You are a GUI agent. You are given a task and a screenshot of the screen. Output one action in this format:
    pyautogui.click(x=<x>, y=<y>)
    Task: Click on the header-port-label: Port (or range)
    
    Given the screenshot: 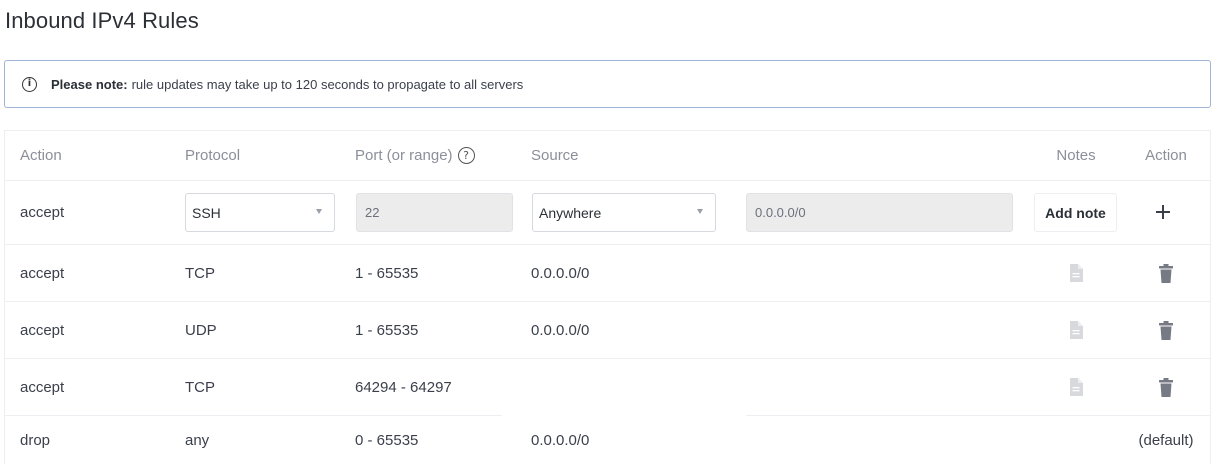 What is the action you would take?
    pyautogui.click(x=404, y=155)
    